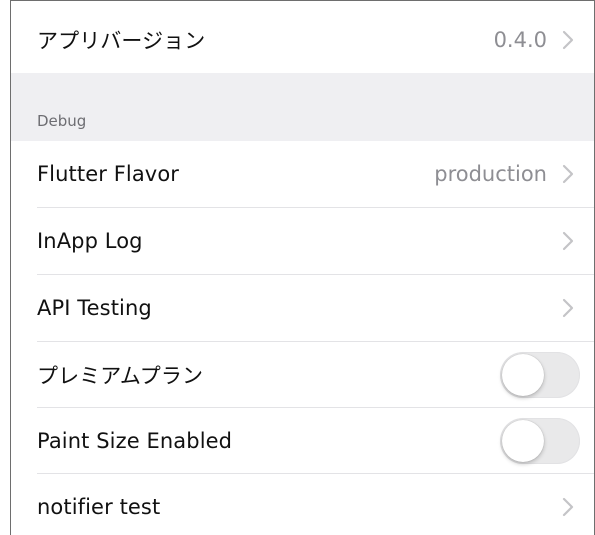  Describe the element at coordinates (302, 107) in the screenshot. I see `debug-section-header: Debug` at that location.